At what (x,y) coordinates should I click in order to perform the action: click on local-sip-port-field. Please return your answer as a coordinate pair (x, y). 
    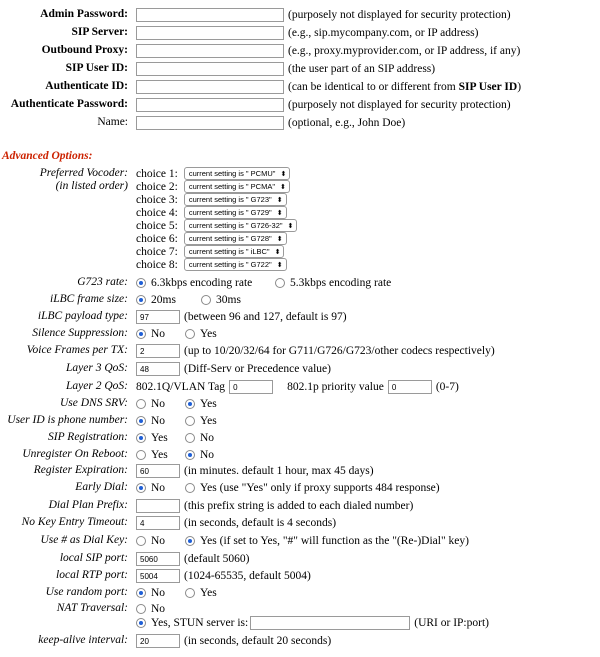
    Looking at the image, I should click on (158, 559).